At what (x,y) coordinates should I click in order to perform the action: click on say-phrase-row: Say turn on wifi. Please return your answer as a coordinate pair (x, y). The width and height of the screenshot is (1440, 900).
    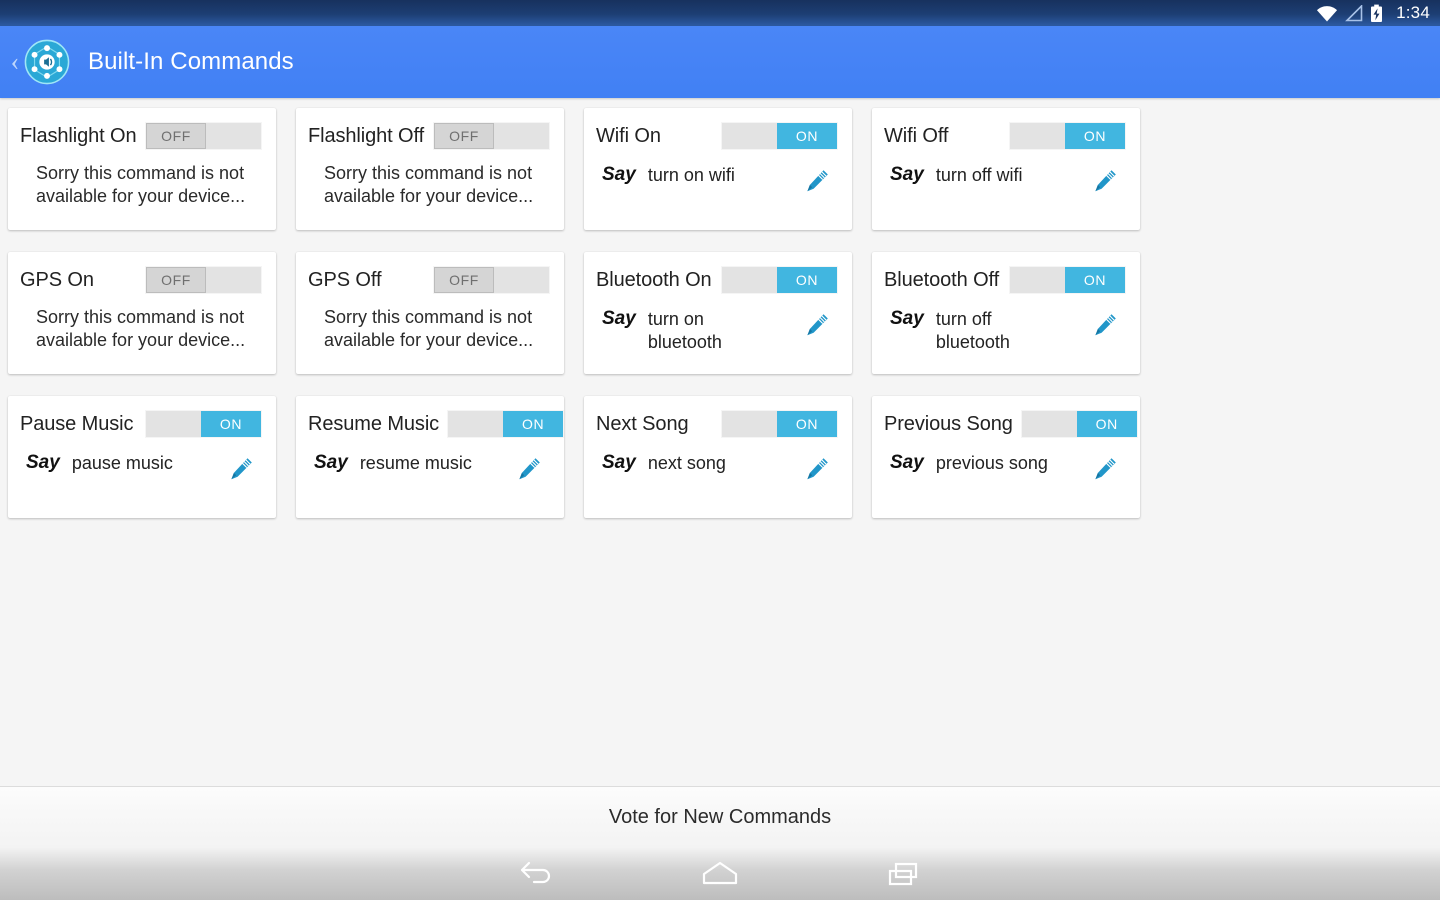
    Looking at the image, I should click on (665, 175).